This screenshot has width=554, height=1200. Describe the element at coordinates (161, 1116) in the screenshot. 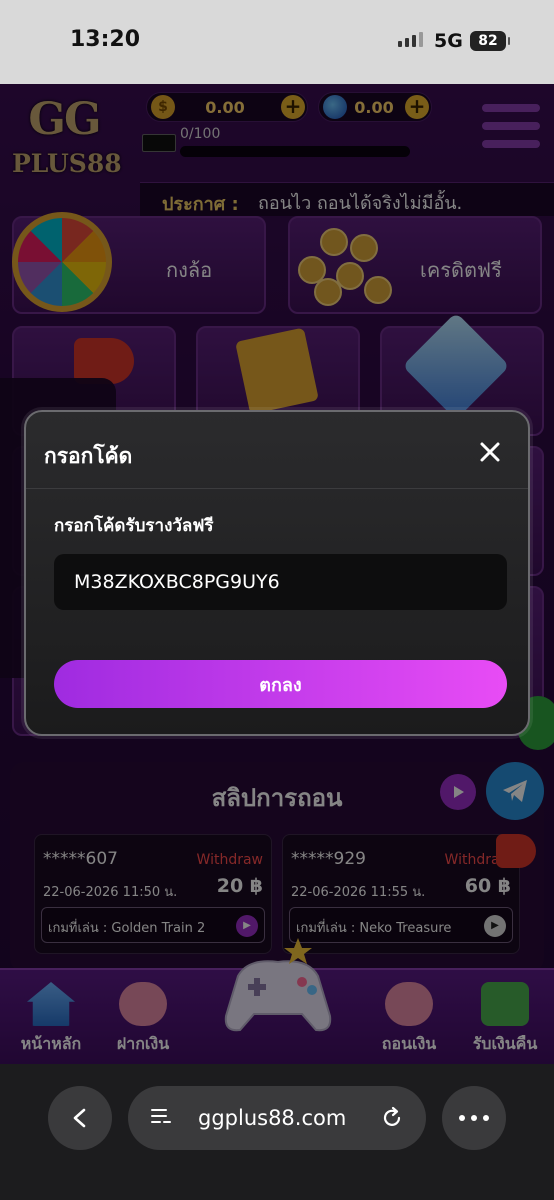

I see `page-menu-icon` at that location.